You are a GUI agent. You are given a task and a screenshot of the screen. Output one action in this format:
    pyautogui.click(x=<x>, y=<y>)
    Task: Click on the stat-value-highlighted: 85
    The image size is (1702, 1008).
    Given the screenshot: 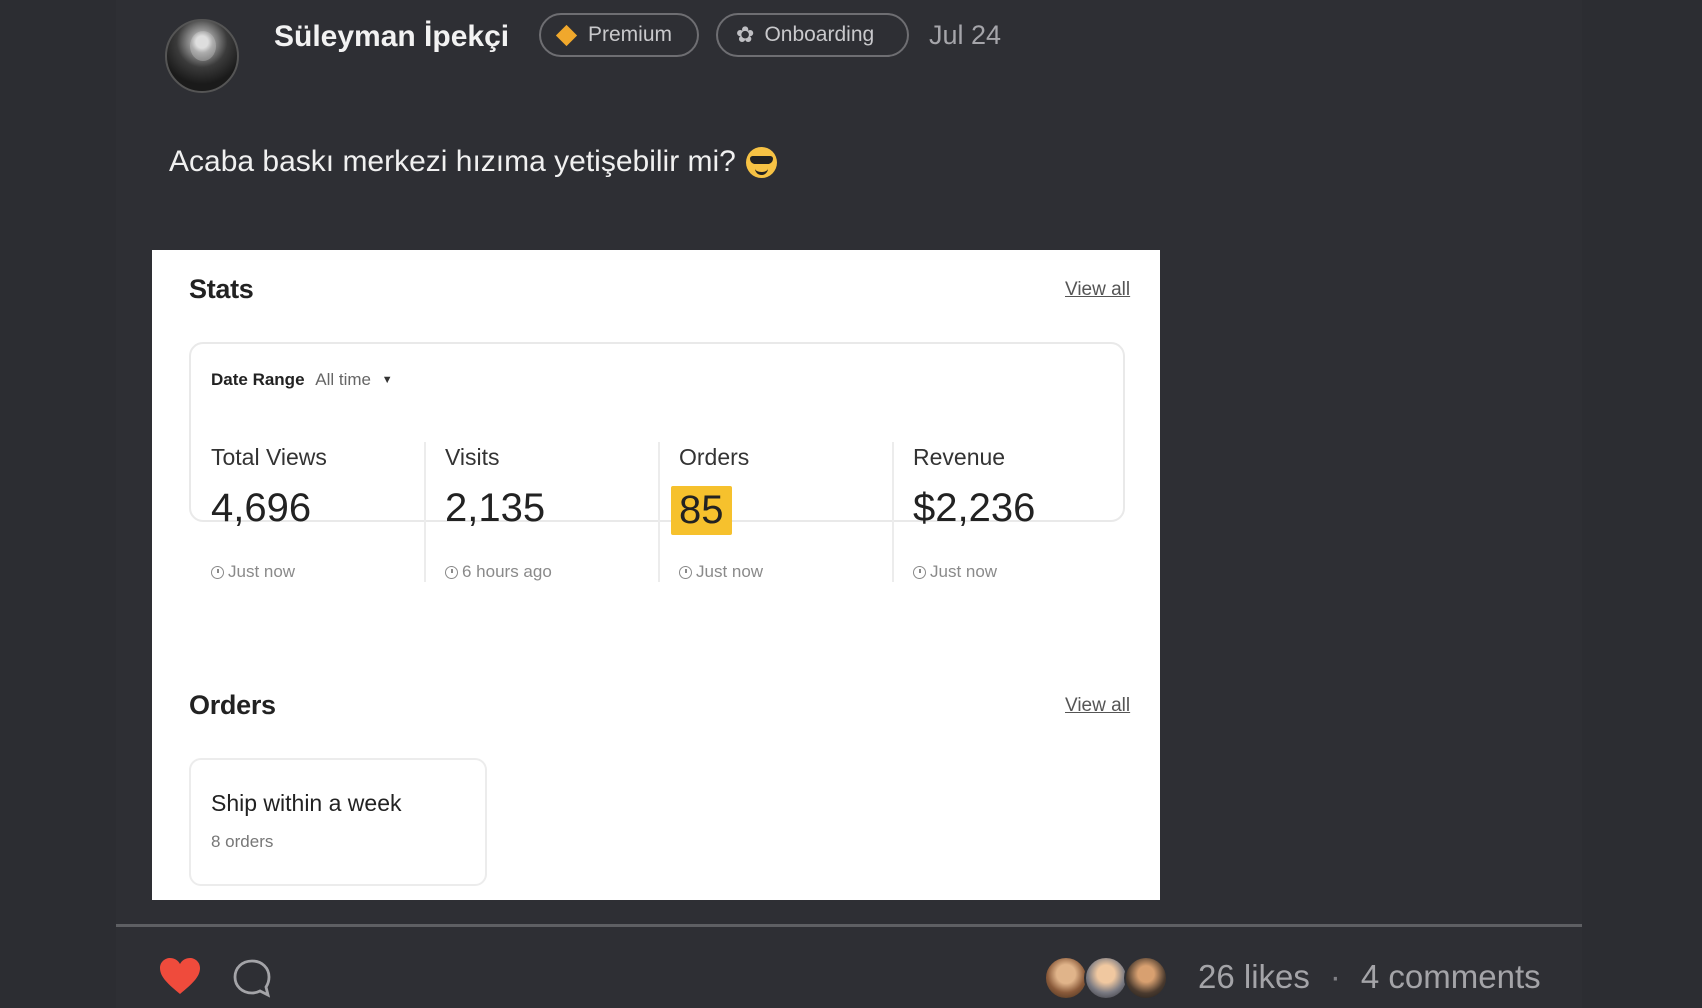 What is the action you would take?
    pyautogui.click(x=701, y=510)
    